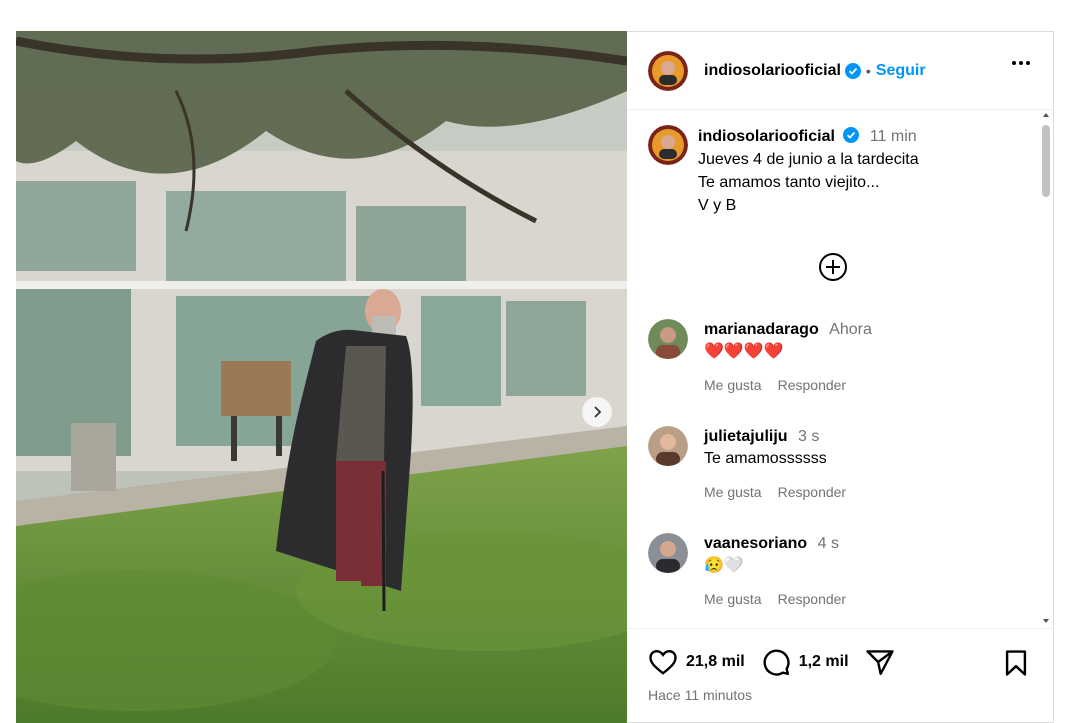  I want to click on comment-username: vaanesoriano, so click(755, 543).